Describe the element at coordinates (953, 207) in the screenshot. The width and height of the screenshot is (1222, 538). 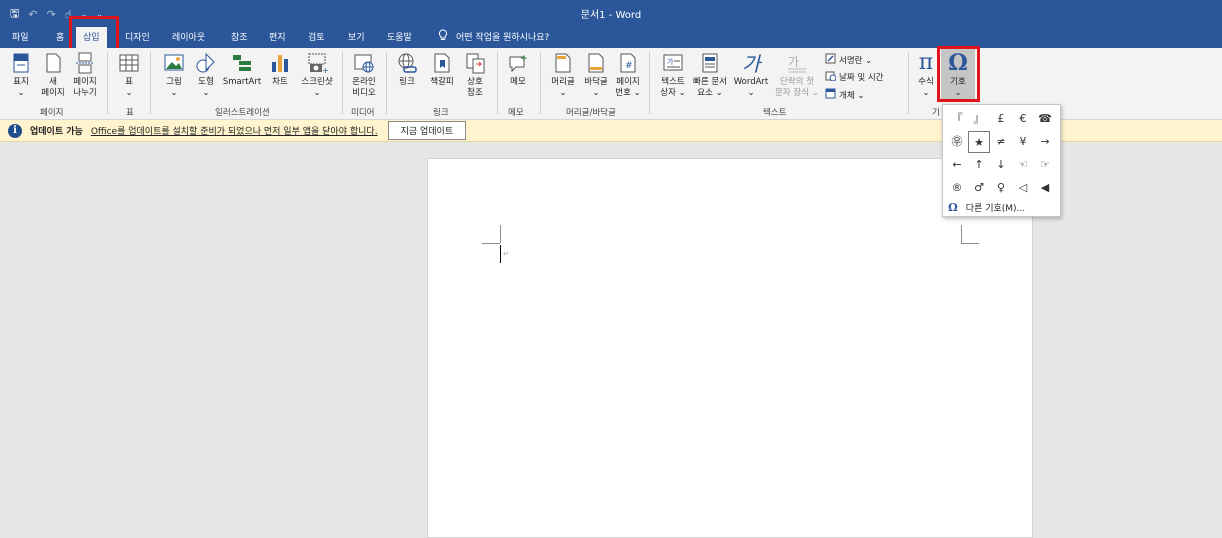
I see `omega-icon: Ω` at that location.